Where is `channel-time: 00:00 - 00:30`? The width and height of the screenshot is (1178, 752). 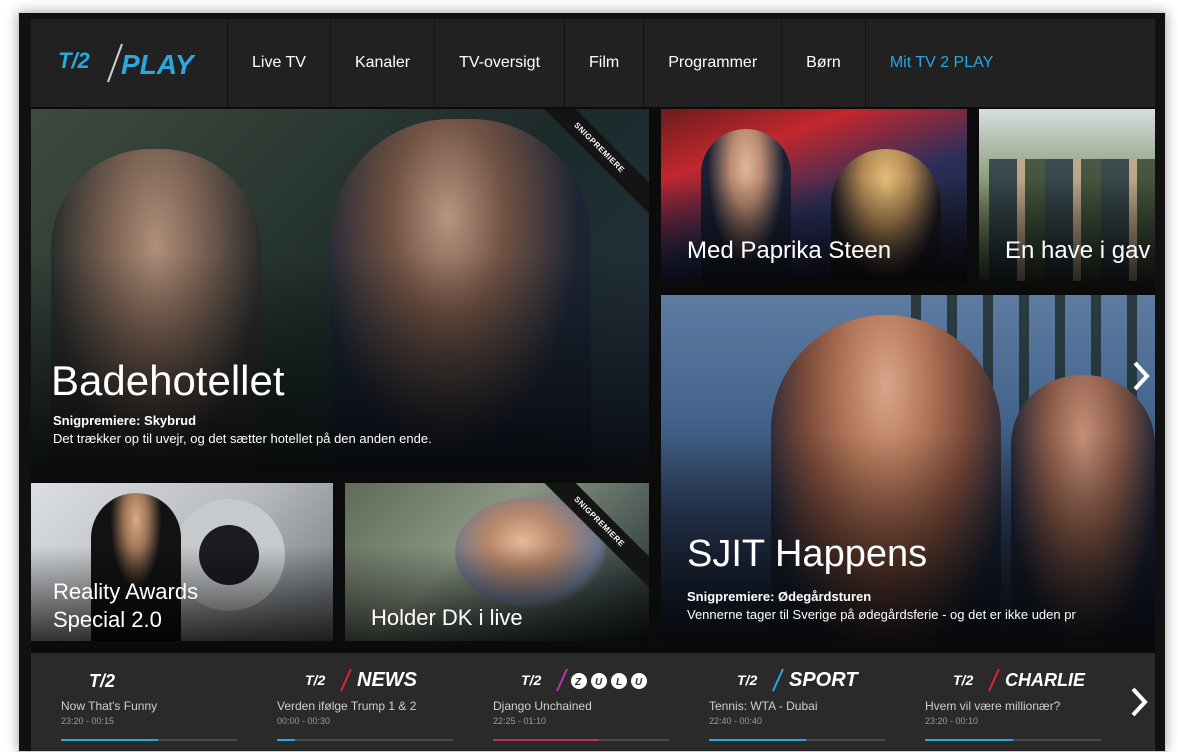
channel-time: 00:00 - 00:30 is located at coordinates (304, 721).